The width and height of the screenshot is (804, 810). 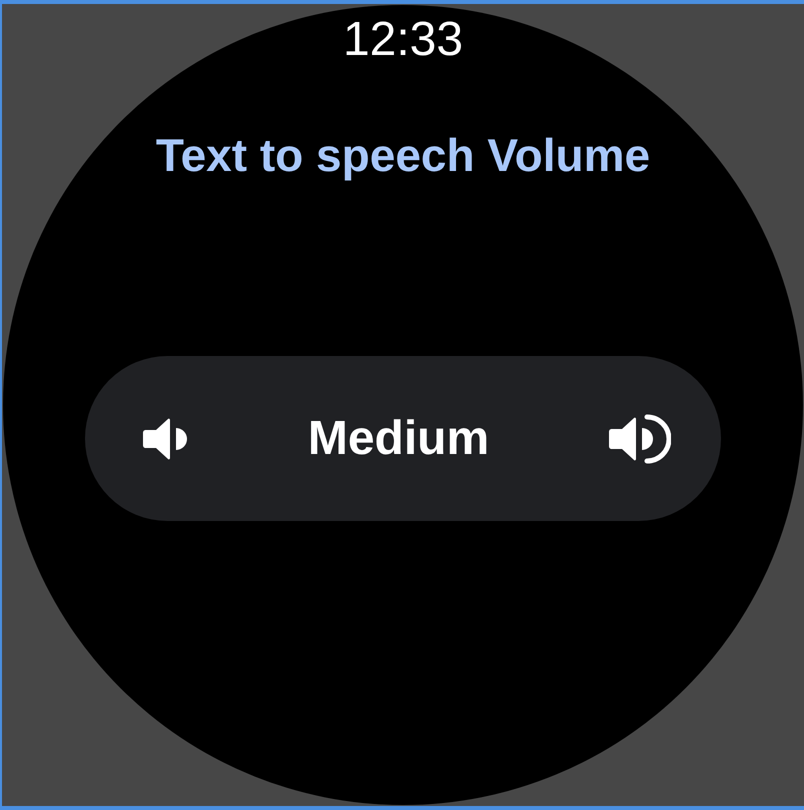 What do you see at coordinates (403, 155) in the screenshot?
I see `screen-title: Text to speech Volume` at bounding box center [403, 155].